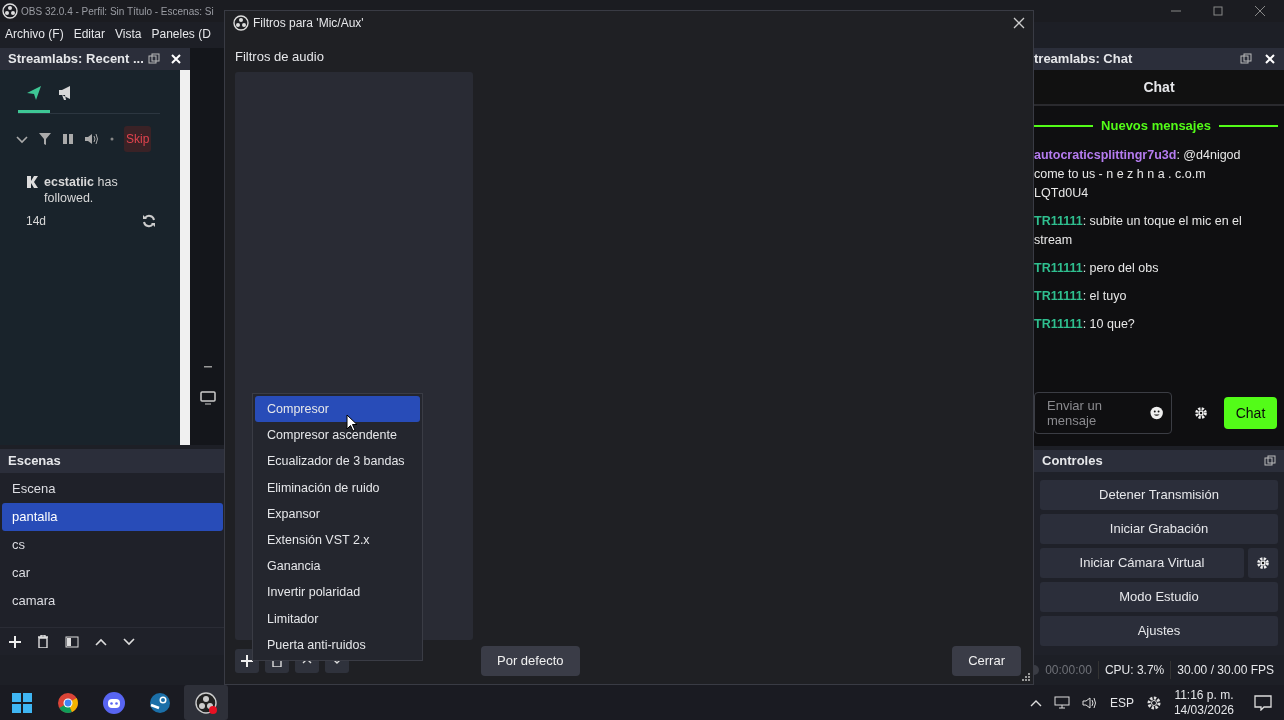  Describe the element at coordinates (1081, 296) in the screenshot. I see `chat-message: TR11111: el tuyo` at that location.